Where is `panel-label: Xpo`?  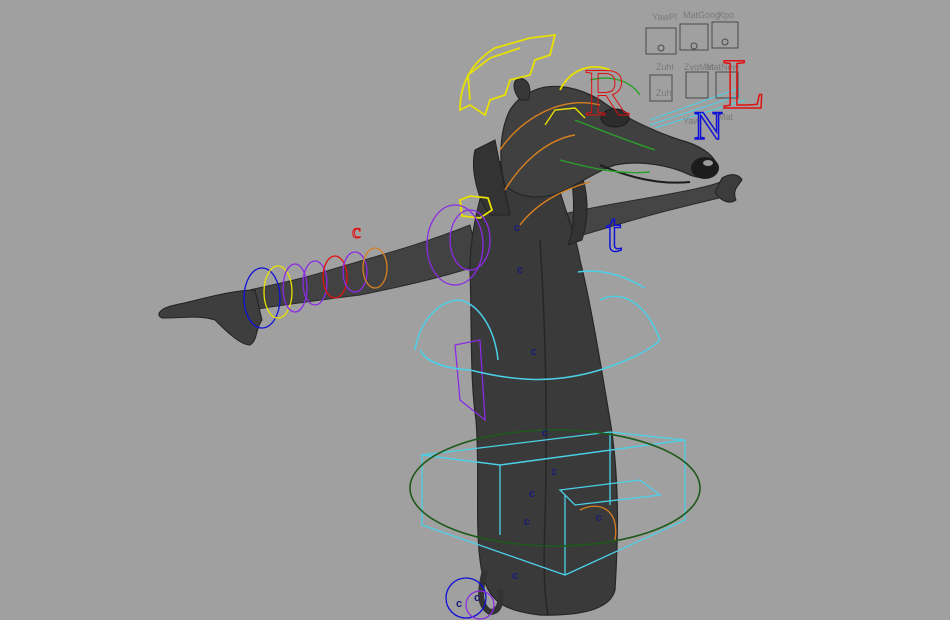
panel-label: Xpo is located at coordinates (726, 15).